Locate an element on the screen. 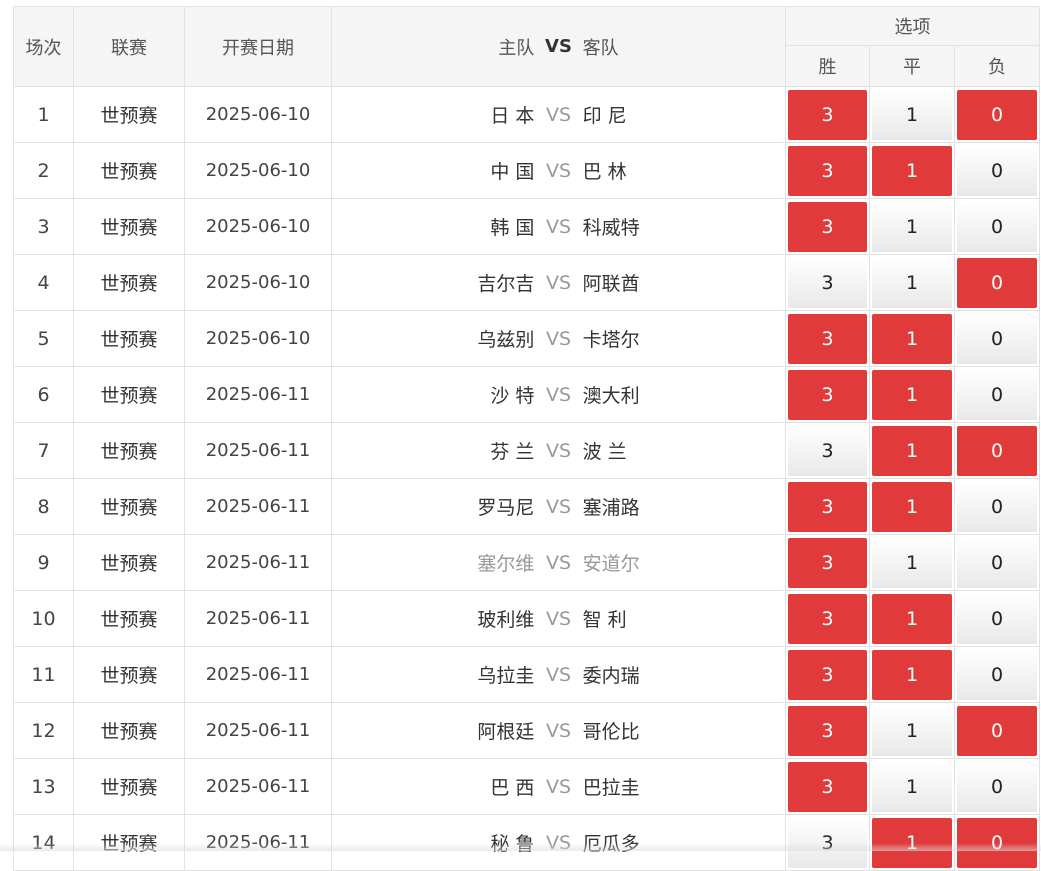  home-team: 乌拉圭 is located at coordinates (433, 674).